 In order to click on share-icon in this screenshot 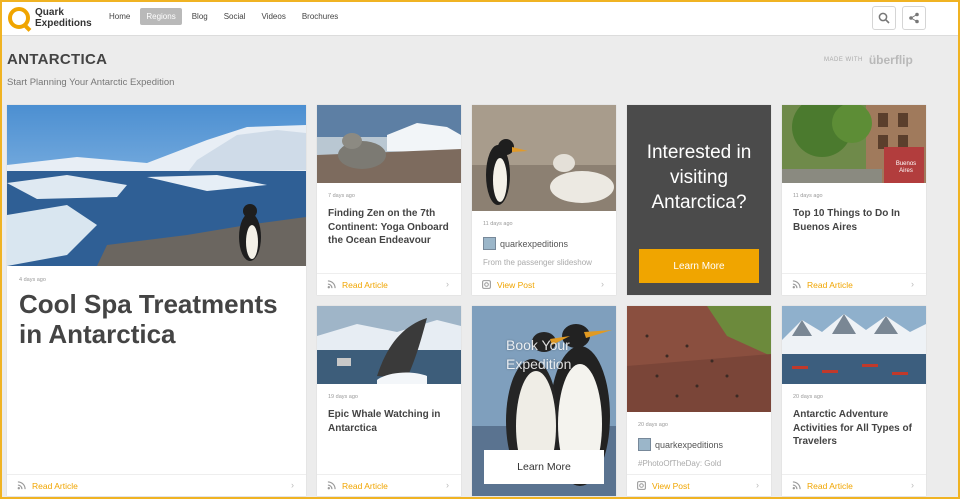, I will do `click(914, 18)`.